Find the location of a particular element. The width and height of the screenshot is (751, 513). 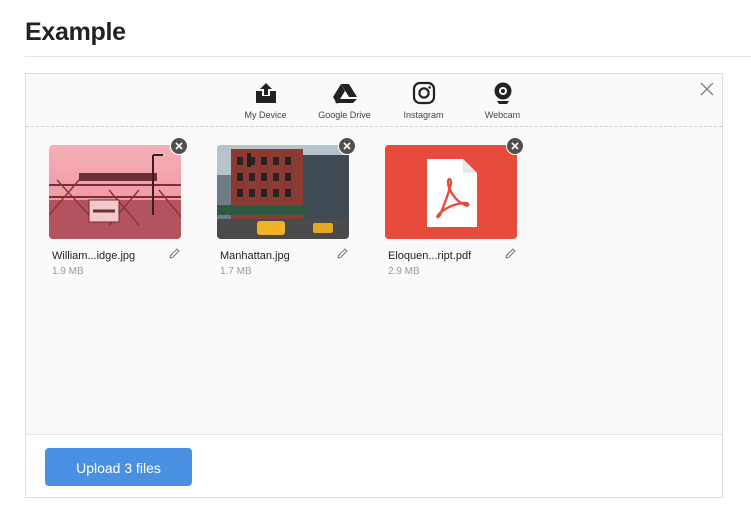

source-label: Google Drive is located at coordinates (344, 115).